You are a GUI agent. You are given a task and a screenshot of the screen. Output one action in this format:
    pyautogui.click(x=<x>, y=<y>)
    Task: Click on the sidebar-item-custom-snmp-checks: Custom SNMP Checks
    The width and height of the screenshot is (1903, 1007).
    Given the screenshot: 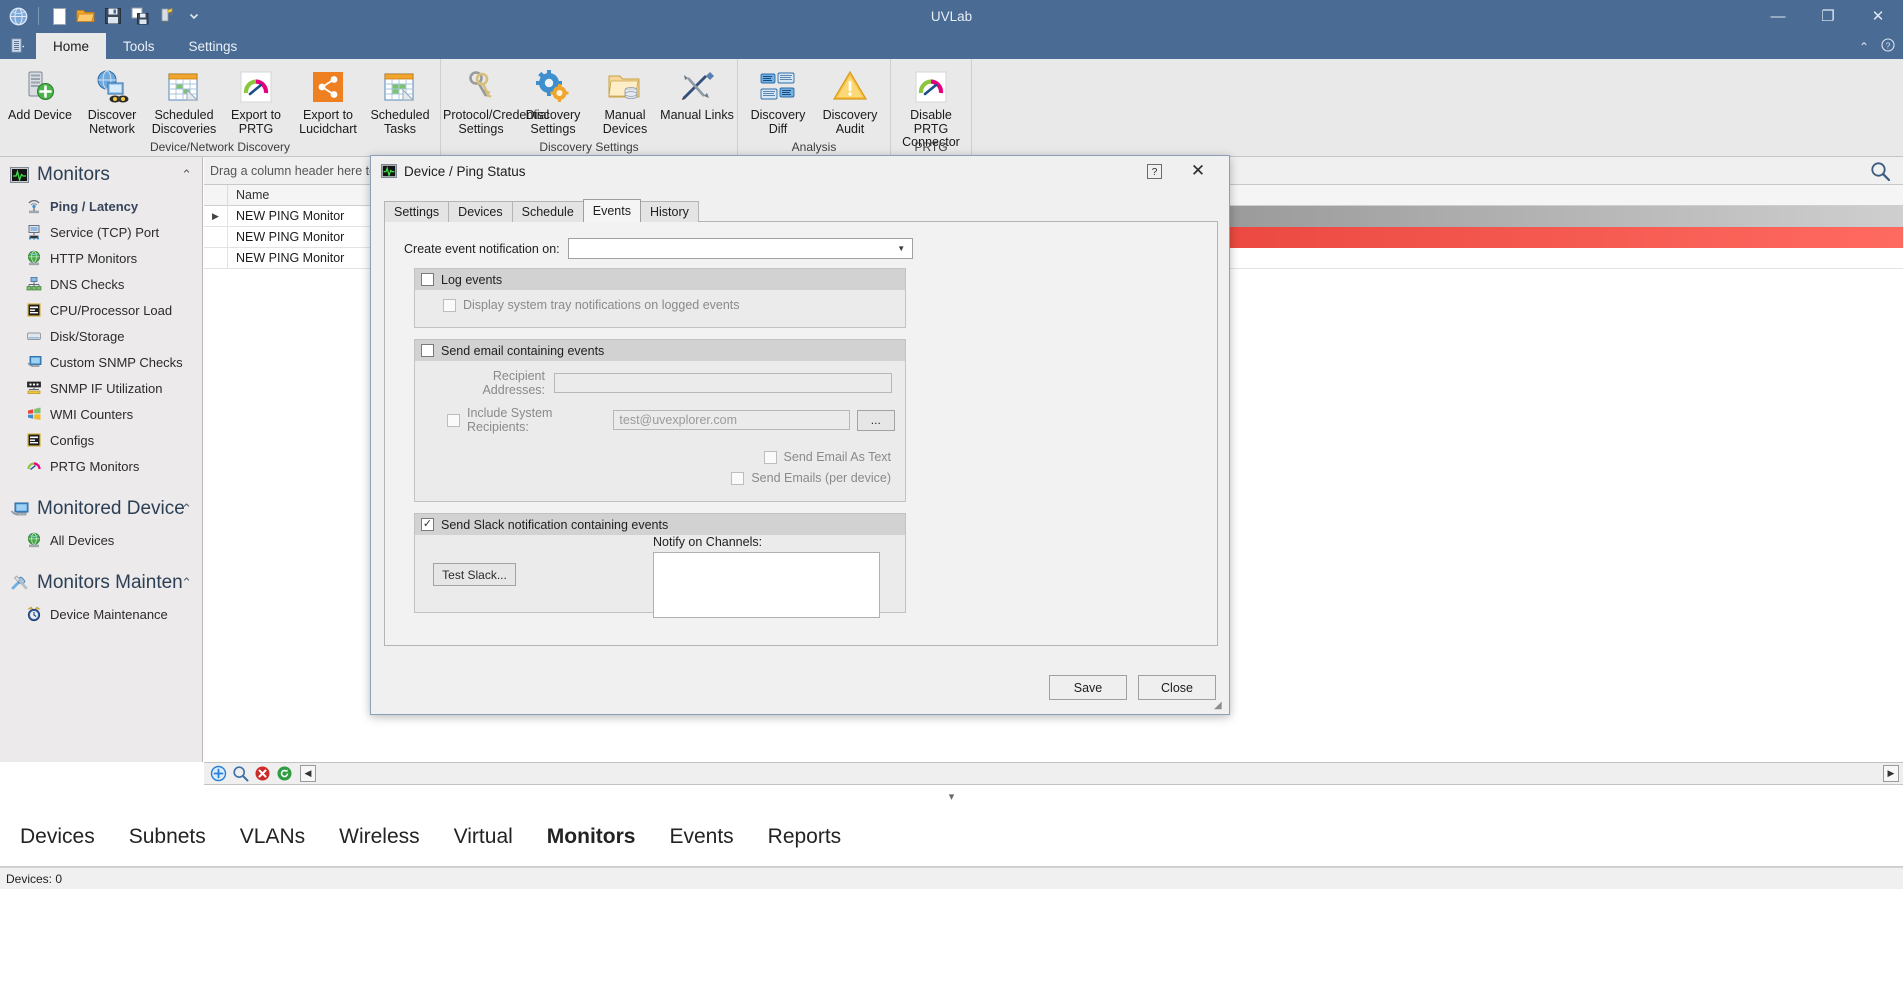 What is the action you would take?
    pyautogui.click(x=101, y=362)
    